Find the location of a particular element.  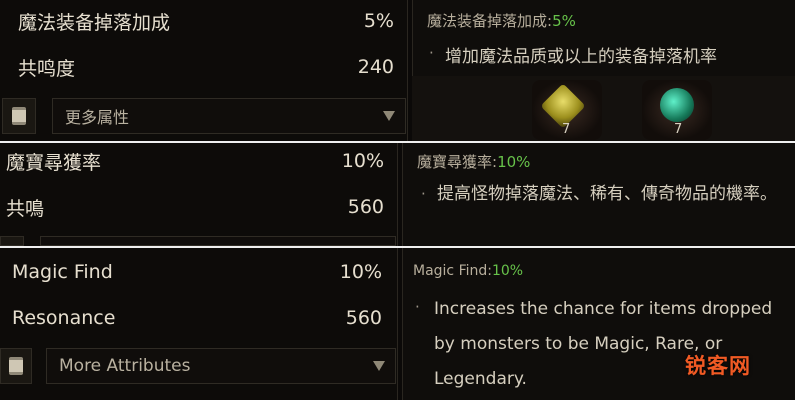

more-attributes-dropdown: More Attributes is located at coordinates (221, 366).